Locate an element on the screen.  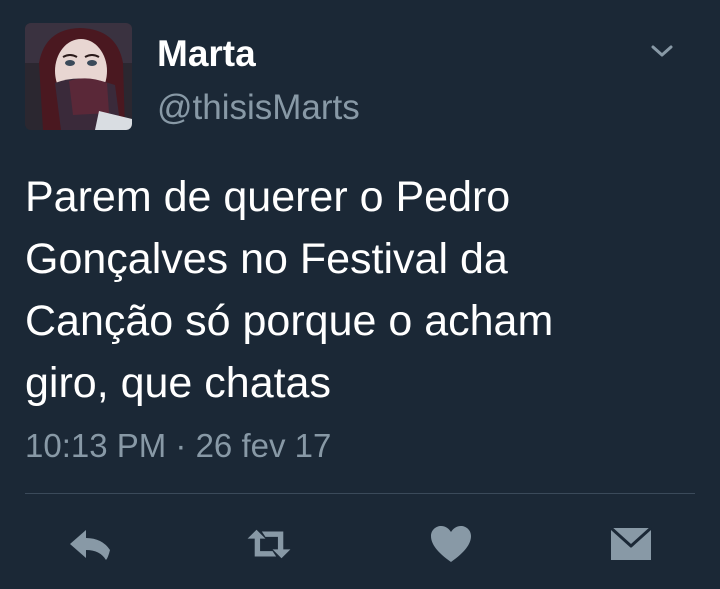
direct-message-button is located at coordinates (631, 544).